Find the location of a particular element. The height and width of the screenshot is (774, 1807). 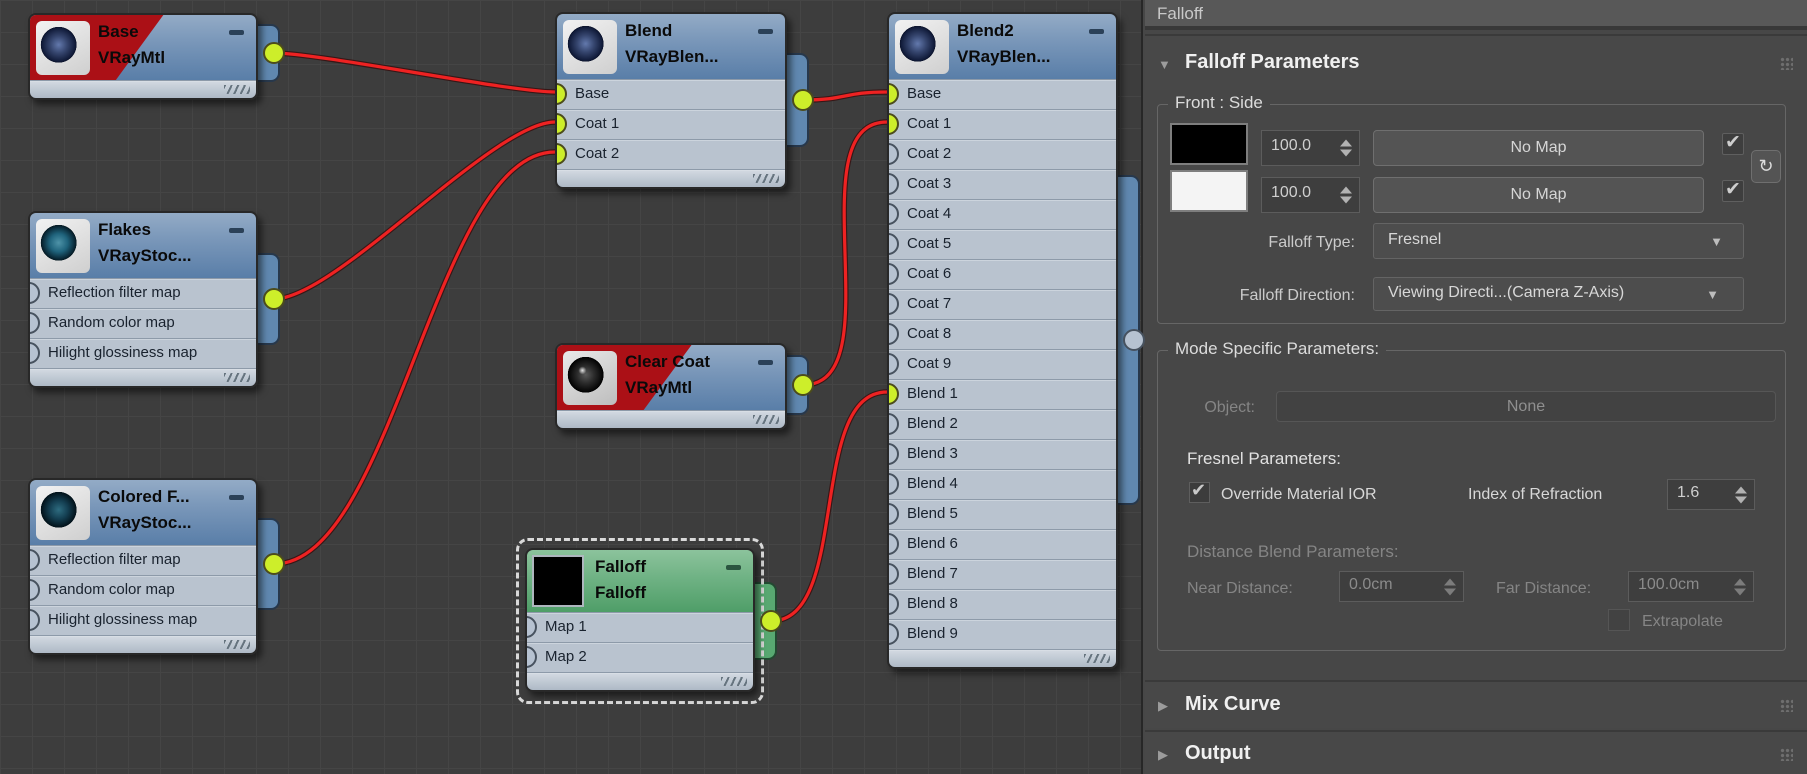

front-color-swatch is located at coordinates (1209, 144).